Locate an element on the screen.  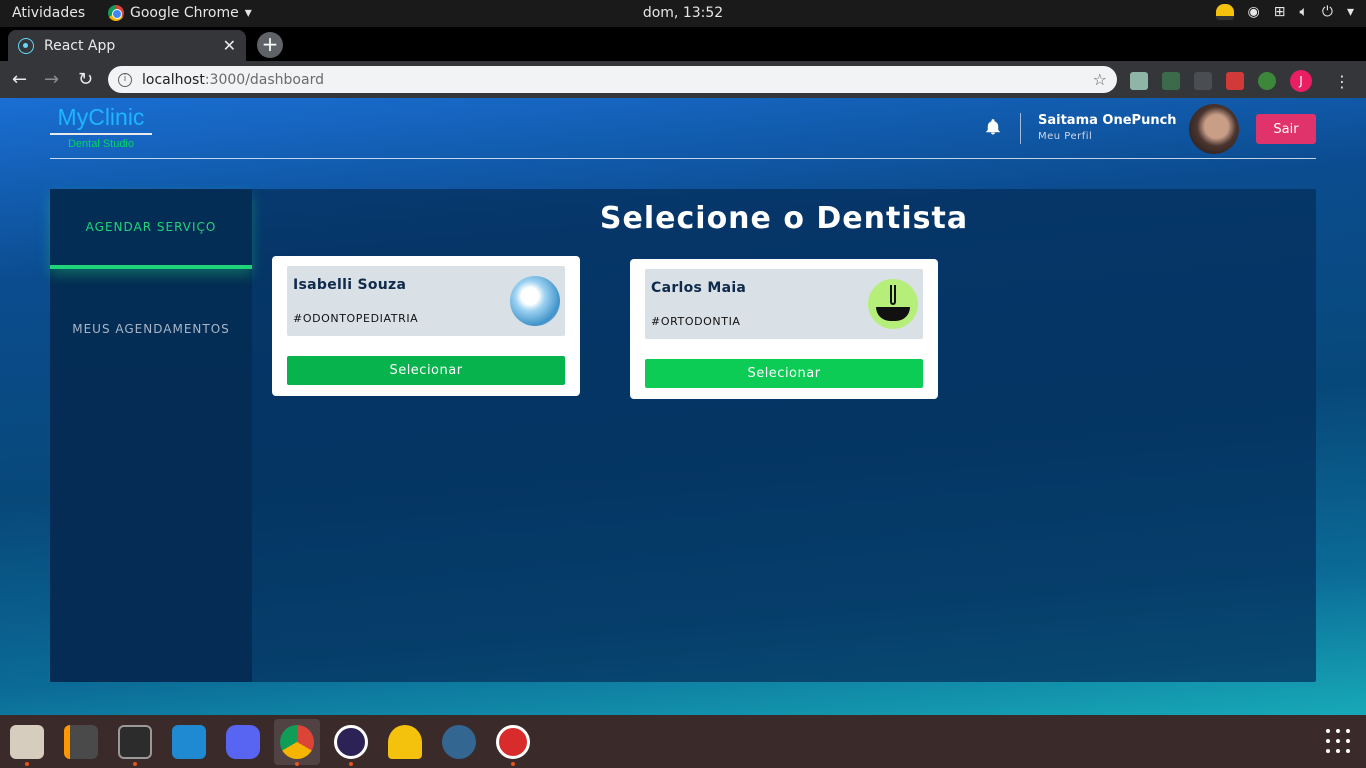
url-path: :3000/dashboard is located at coordinates (264, 79).